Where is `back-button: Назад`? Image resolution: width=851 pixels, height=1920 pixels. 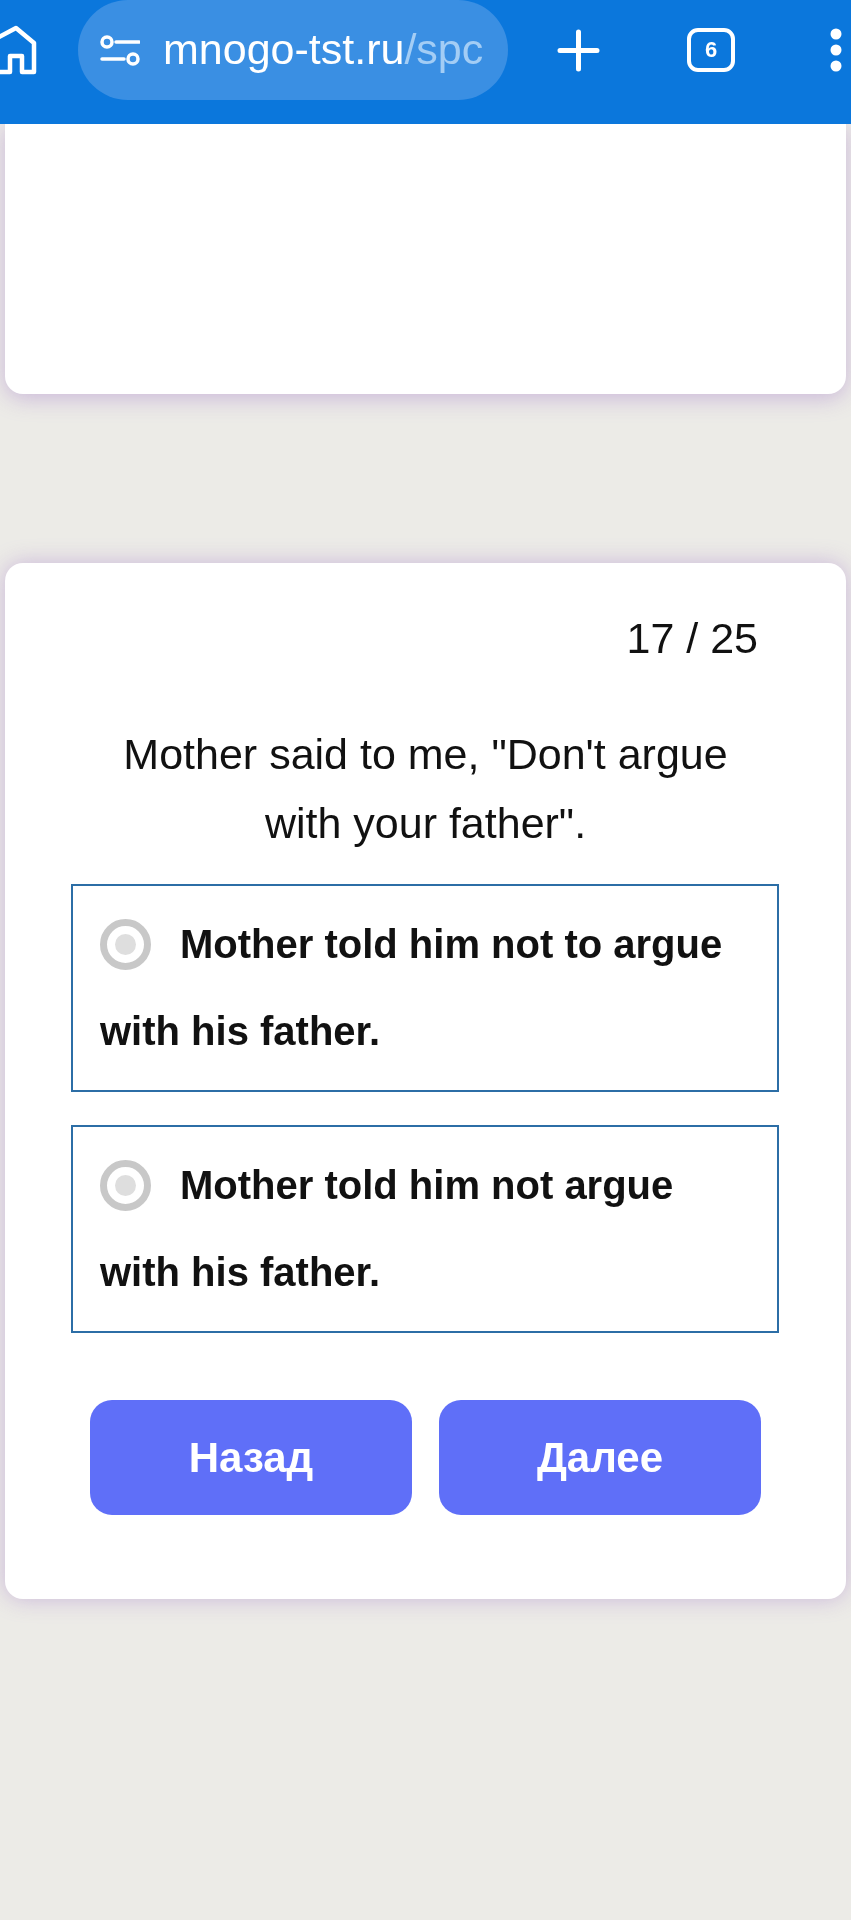 back-button: Назад is located at coordinates (251, 1457).